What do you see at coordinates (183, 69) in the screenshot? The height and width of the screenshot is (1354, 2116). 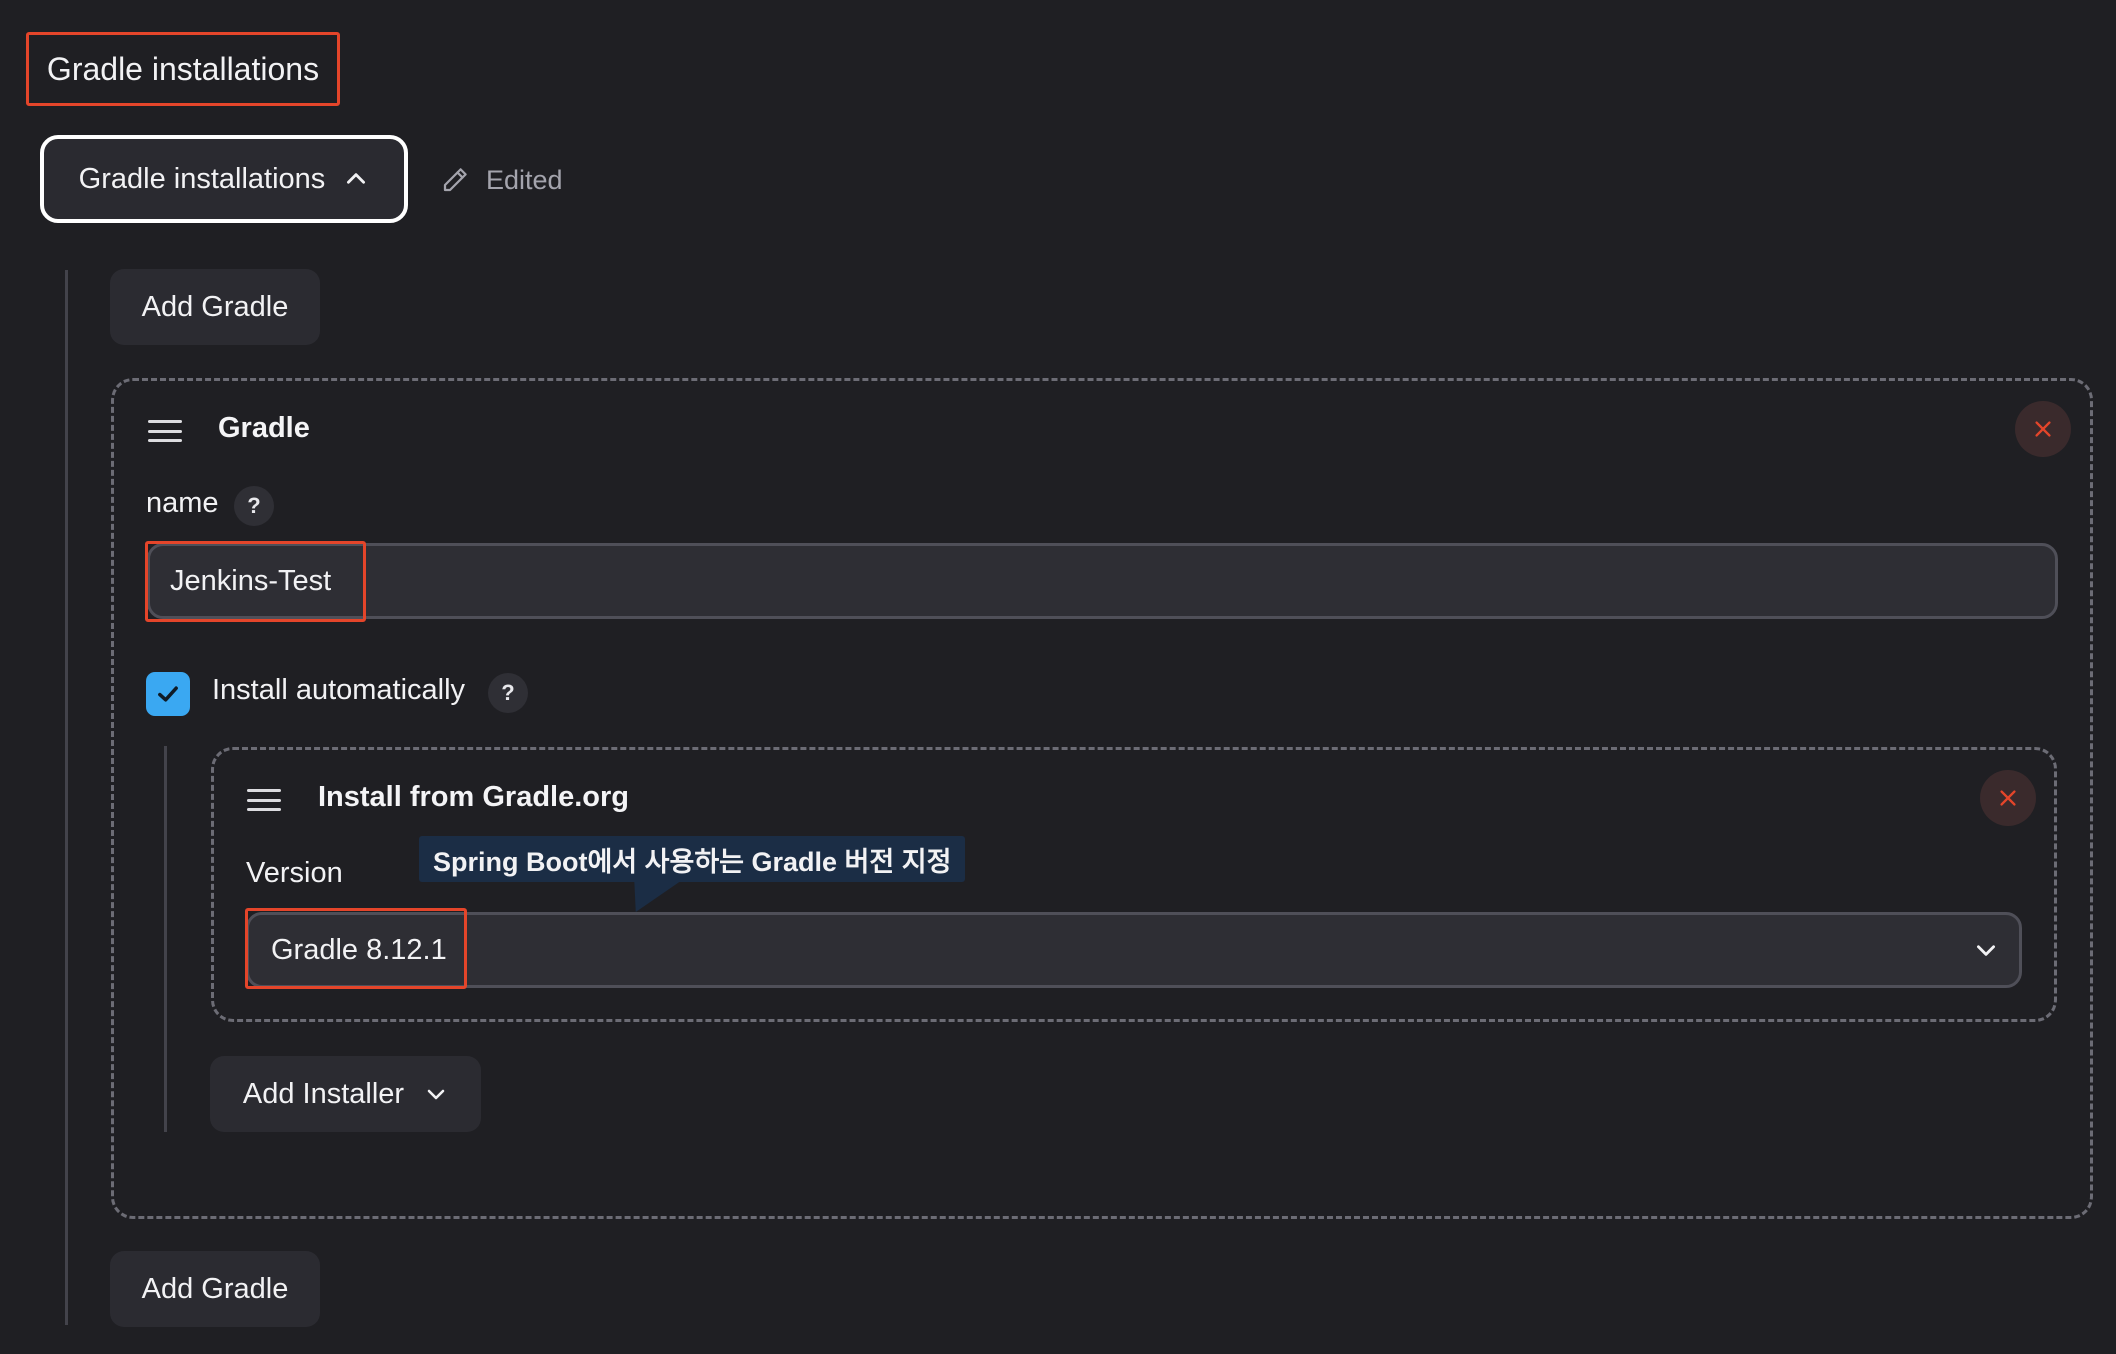 I see `section-title: Gradle installations` at bounding box center [183, 69].